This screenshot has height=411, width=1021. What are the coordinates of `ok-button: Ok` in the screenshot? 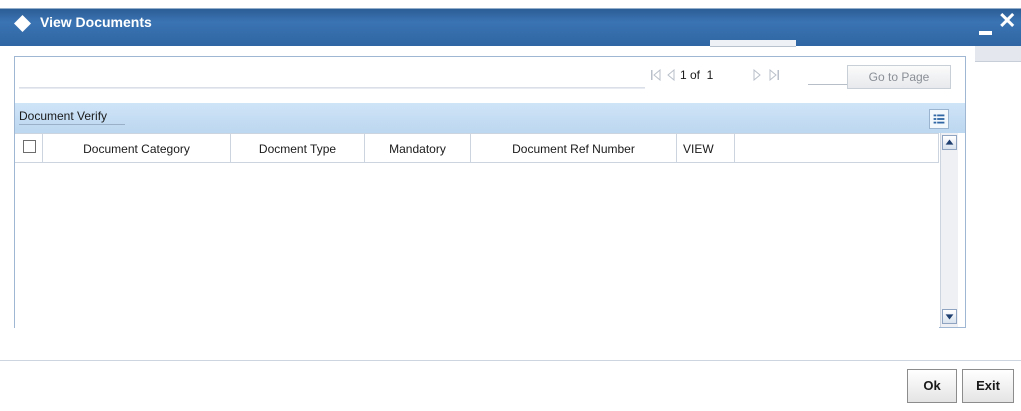 It's located at (932, 386).